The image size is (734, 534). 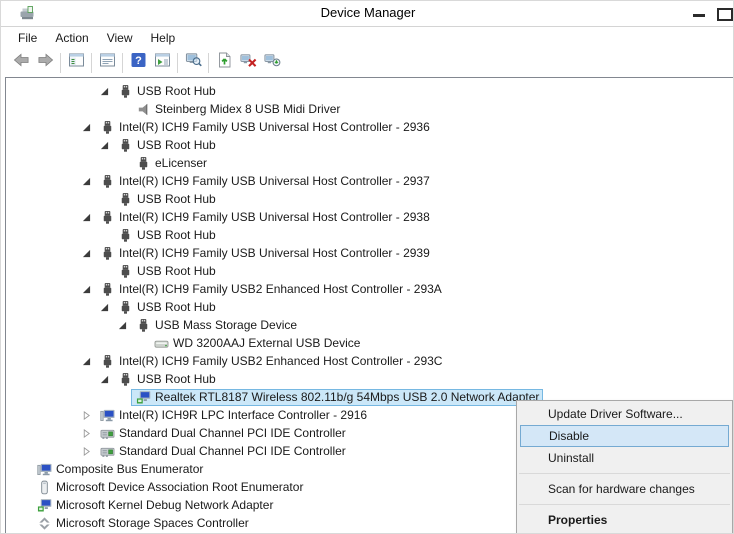 What do you see at coordinates (248, 63) in the screenshot?
I see `uninstall-device-button` at bounding box center [248, 63].